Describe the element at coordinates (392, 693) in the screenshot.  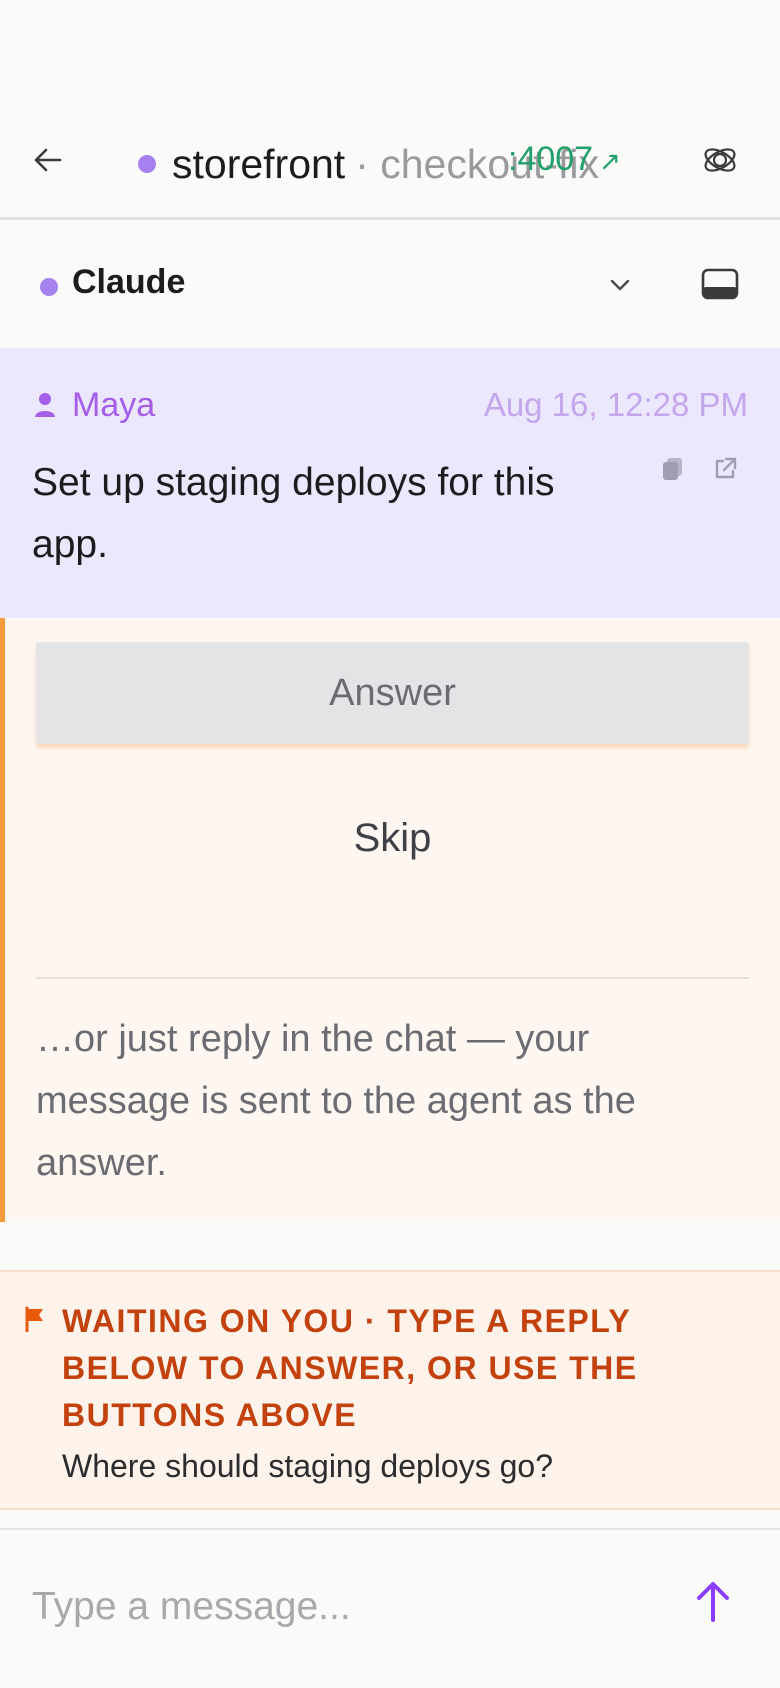
I see `answer-button: Answer` at that location.